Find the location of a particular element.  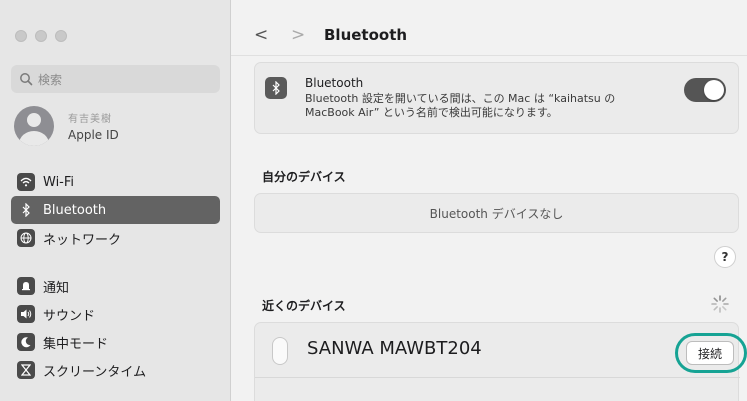

sidebar-item-label: サウンド is located at coordinates (69, 316).